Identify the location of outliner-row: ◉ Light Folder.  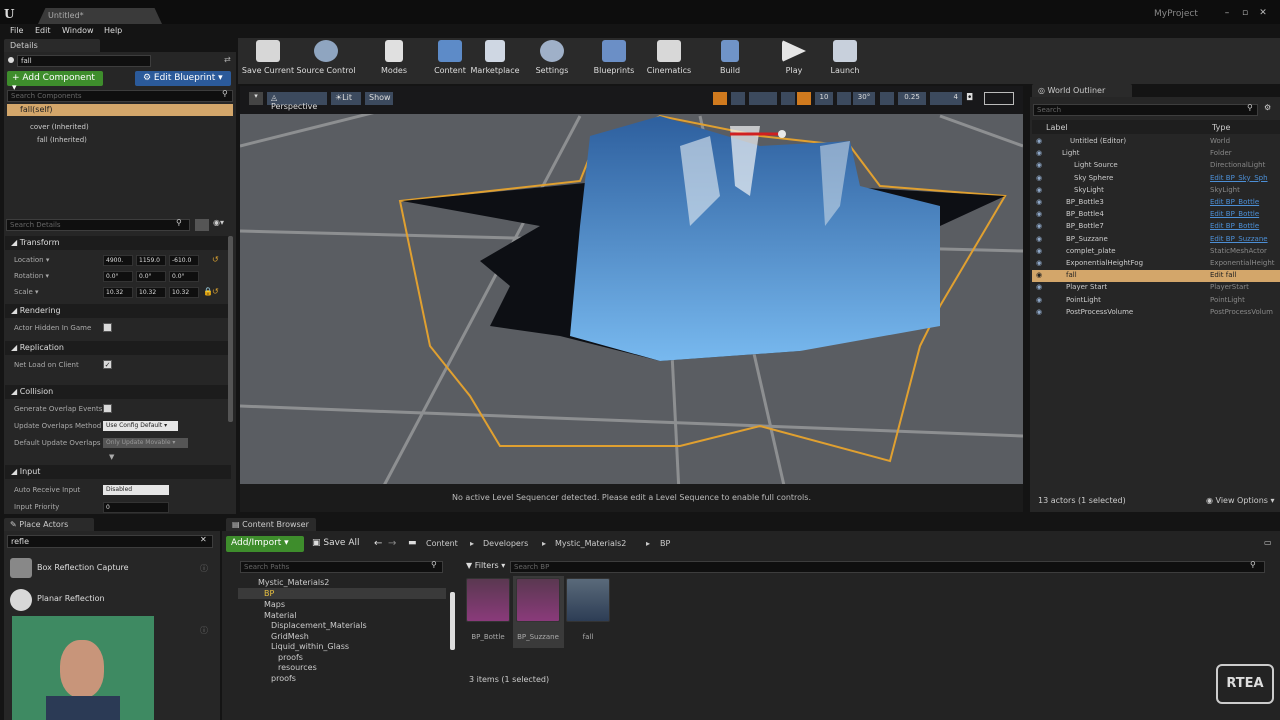
(1156, 154).